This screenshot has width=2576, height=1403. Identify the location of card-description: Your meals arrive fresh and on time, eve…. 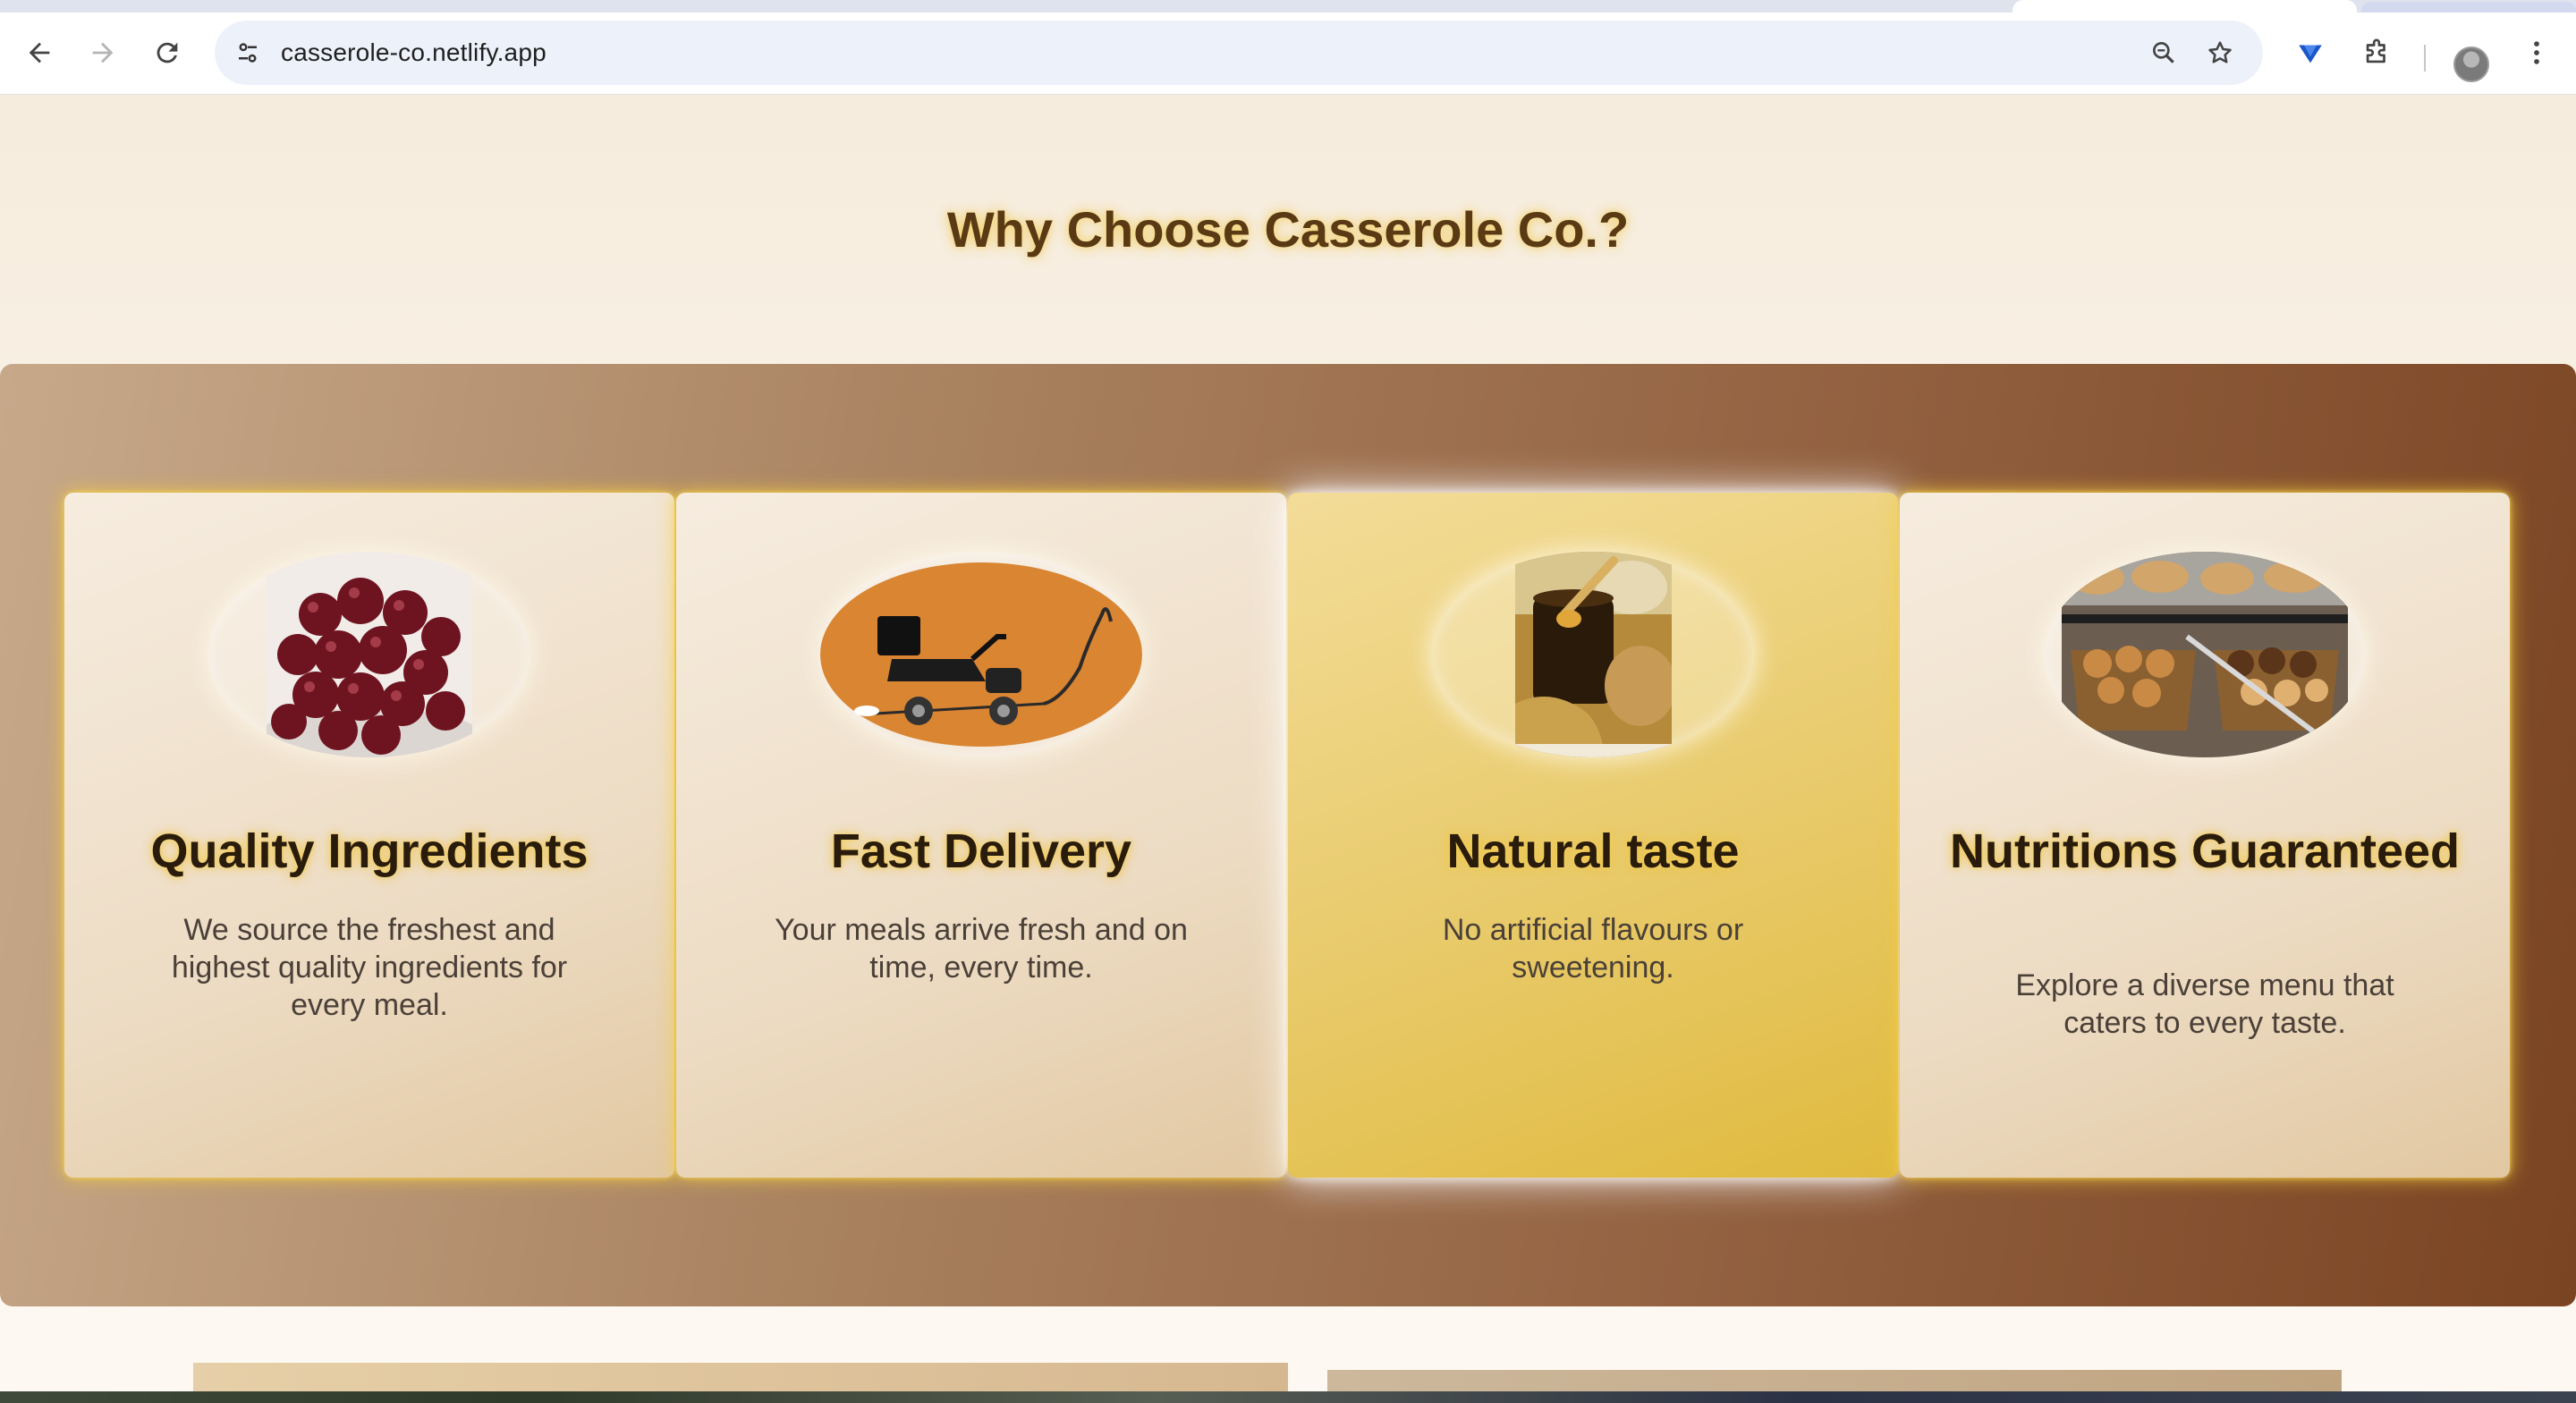
(981, 949).